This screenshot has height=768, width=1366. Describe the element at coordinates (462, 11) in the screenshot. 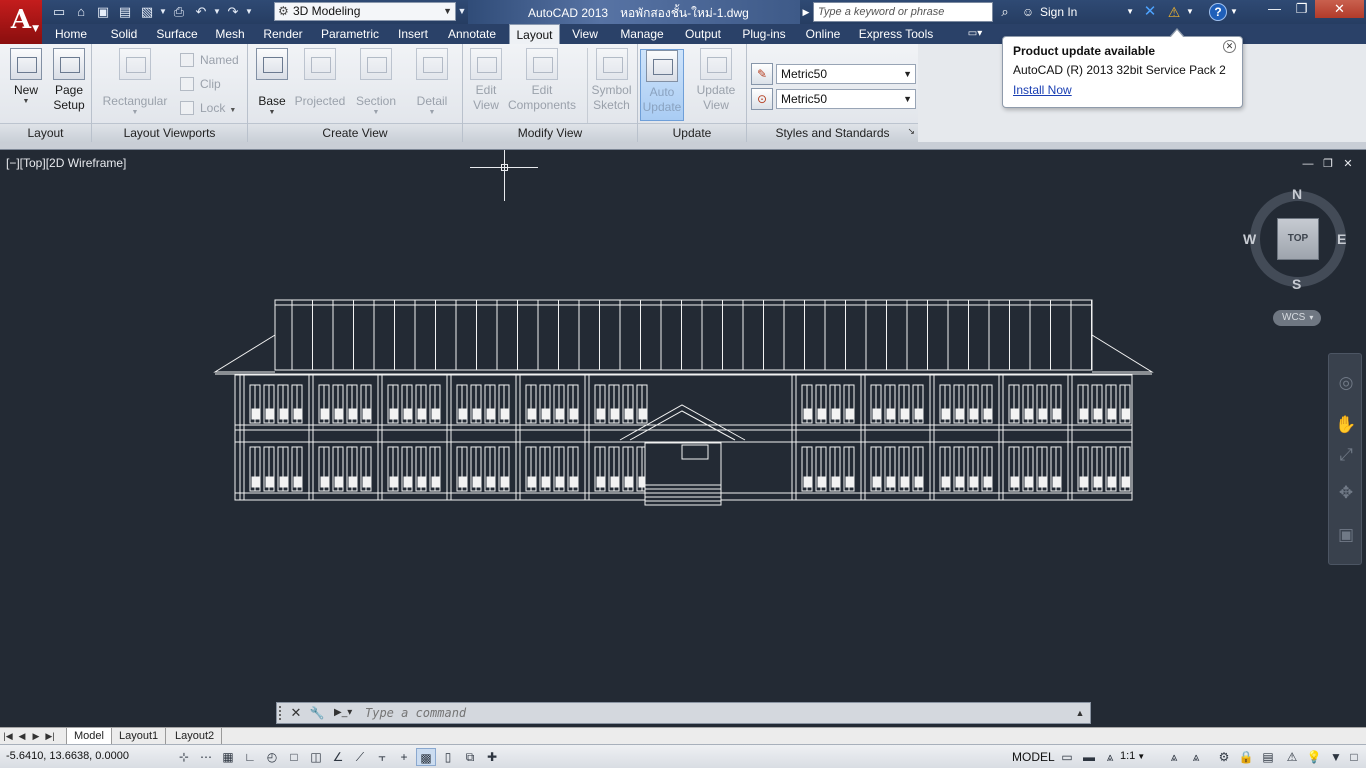

I see `qat-customize-icon: ▼` at that location.